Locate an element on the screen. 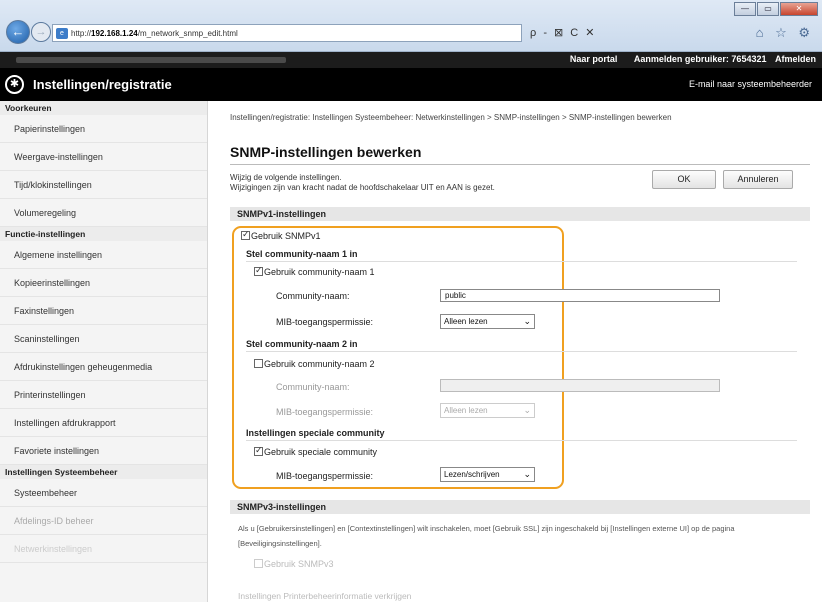 Image resolution: width=822 pixels, height=602 pixels. community1-heading: Stel community-naam 1 in is located at coordinates (302, 254).